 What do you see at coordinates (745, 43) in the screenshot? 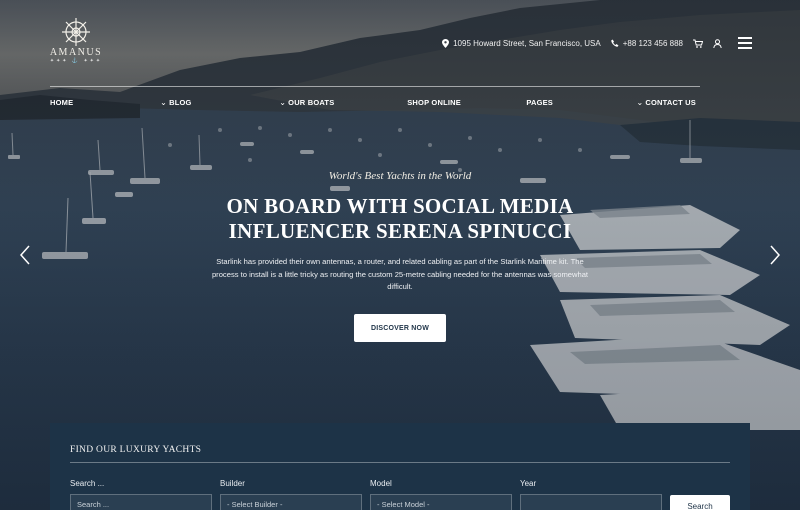
I see `menu-icon` at bounding box center [745, 43].